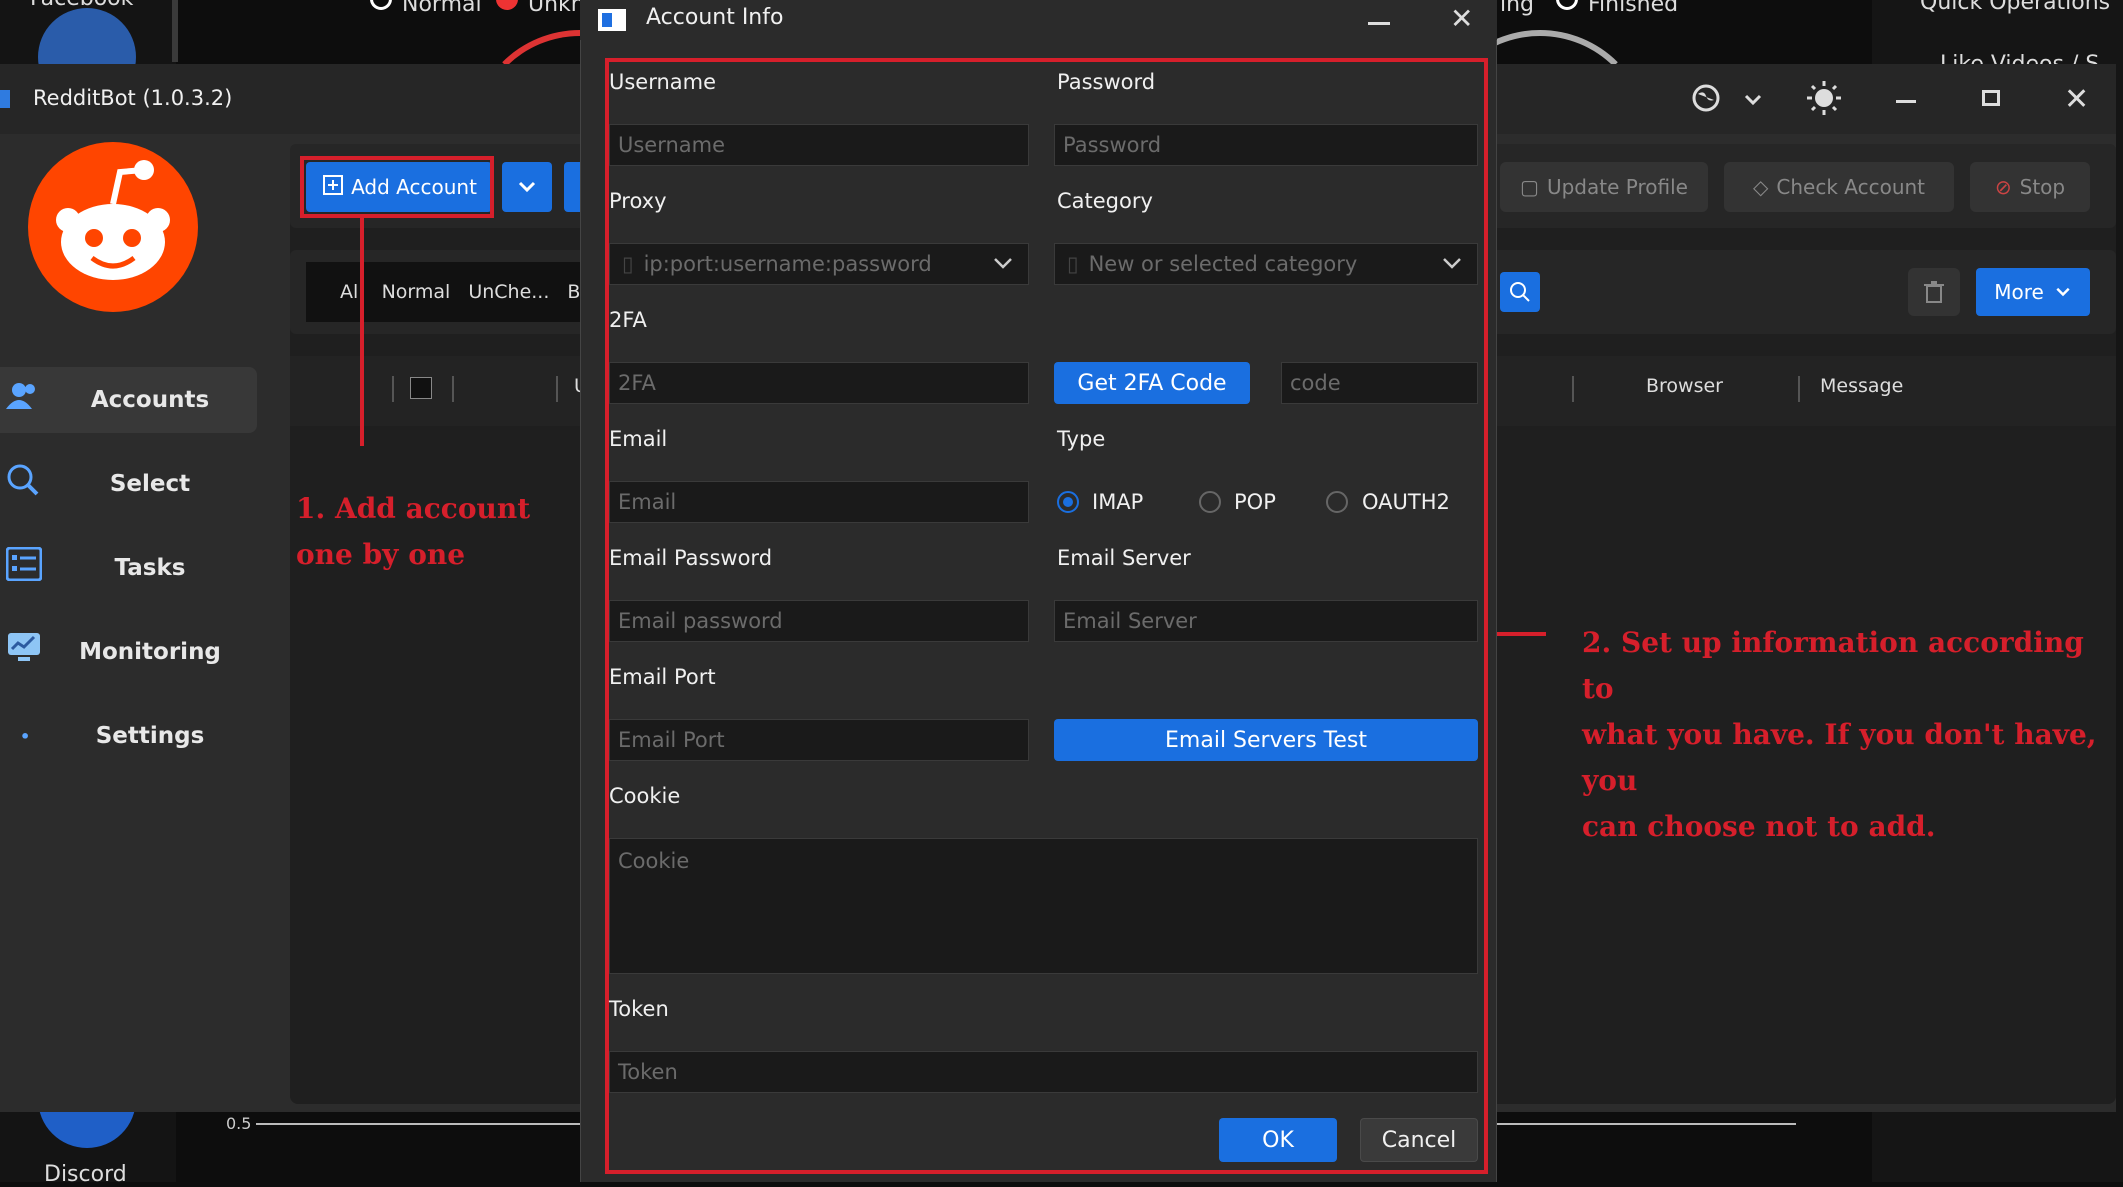  What do you see at coordinates (150, 400) in the screenshot?
I see `sidebar-item-label: Accounts` at bounding box center [150, 400].